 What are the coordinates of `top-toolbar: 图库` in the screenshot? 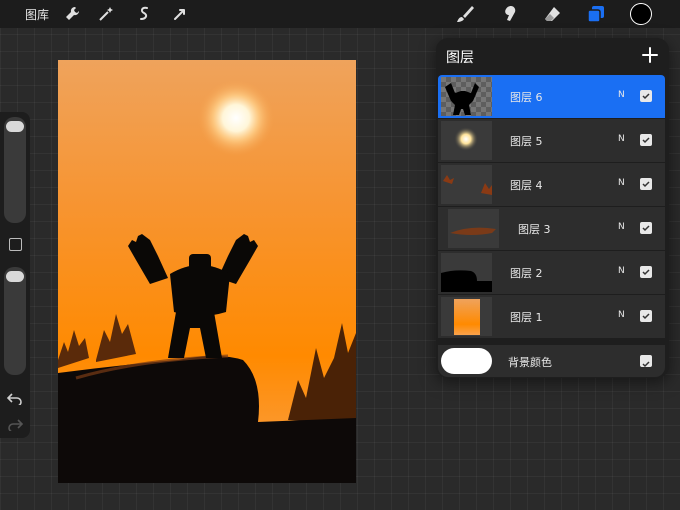 It's located at (340, 14).